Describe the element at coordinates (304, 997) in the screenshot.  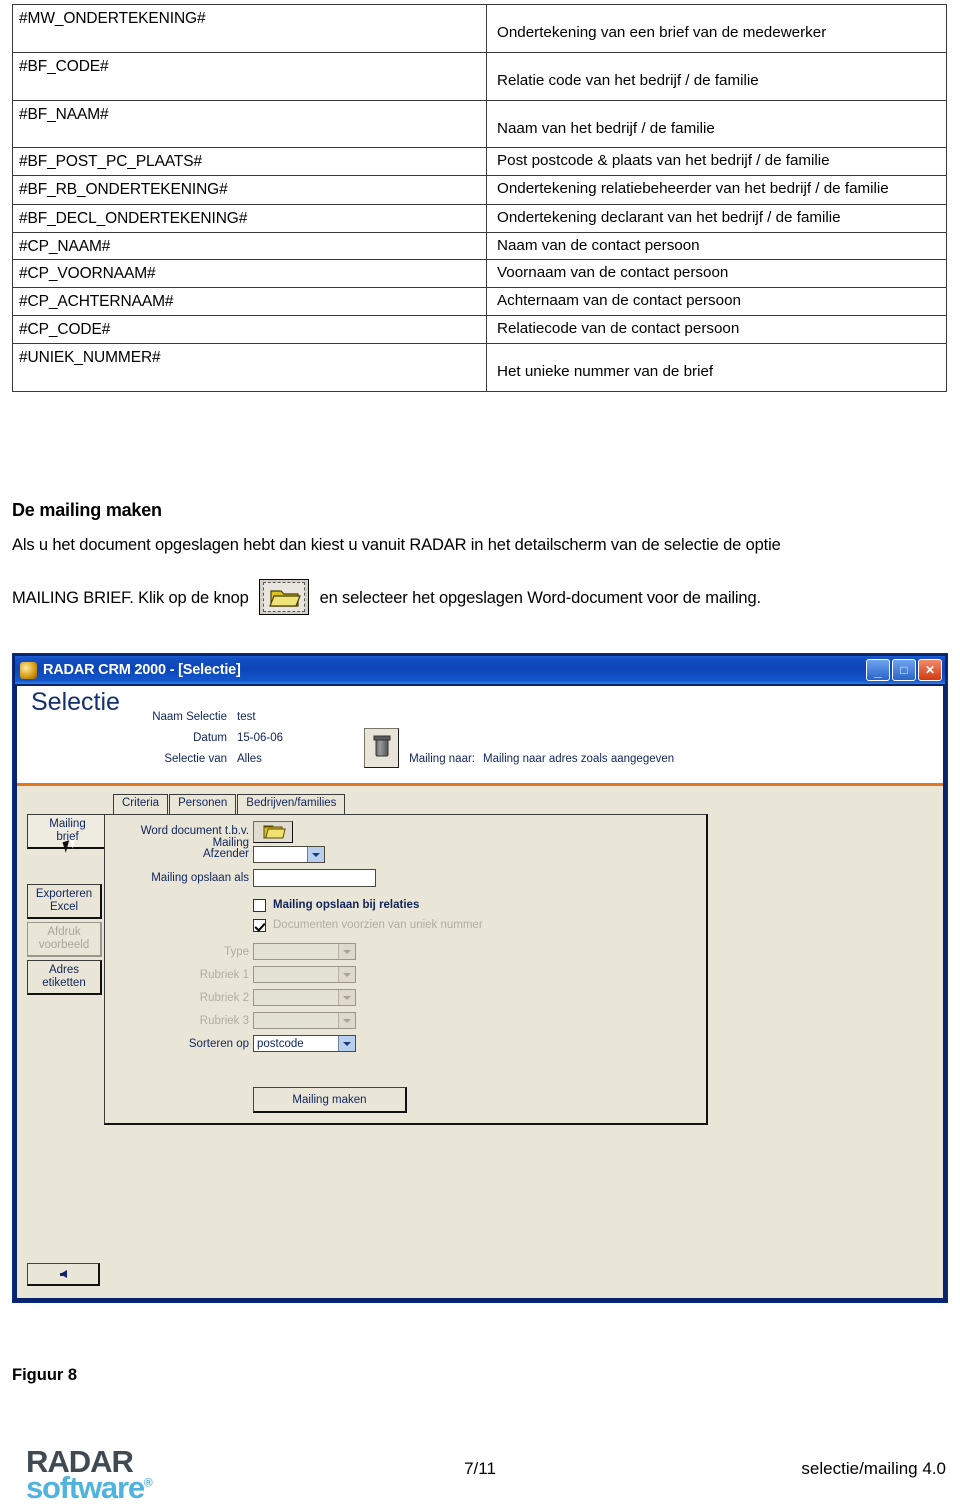
I see `rubriek2-select` at that location.